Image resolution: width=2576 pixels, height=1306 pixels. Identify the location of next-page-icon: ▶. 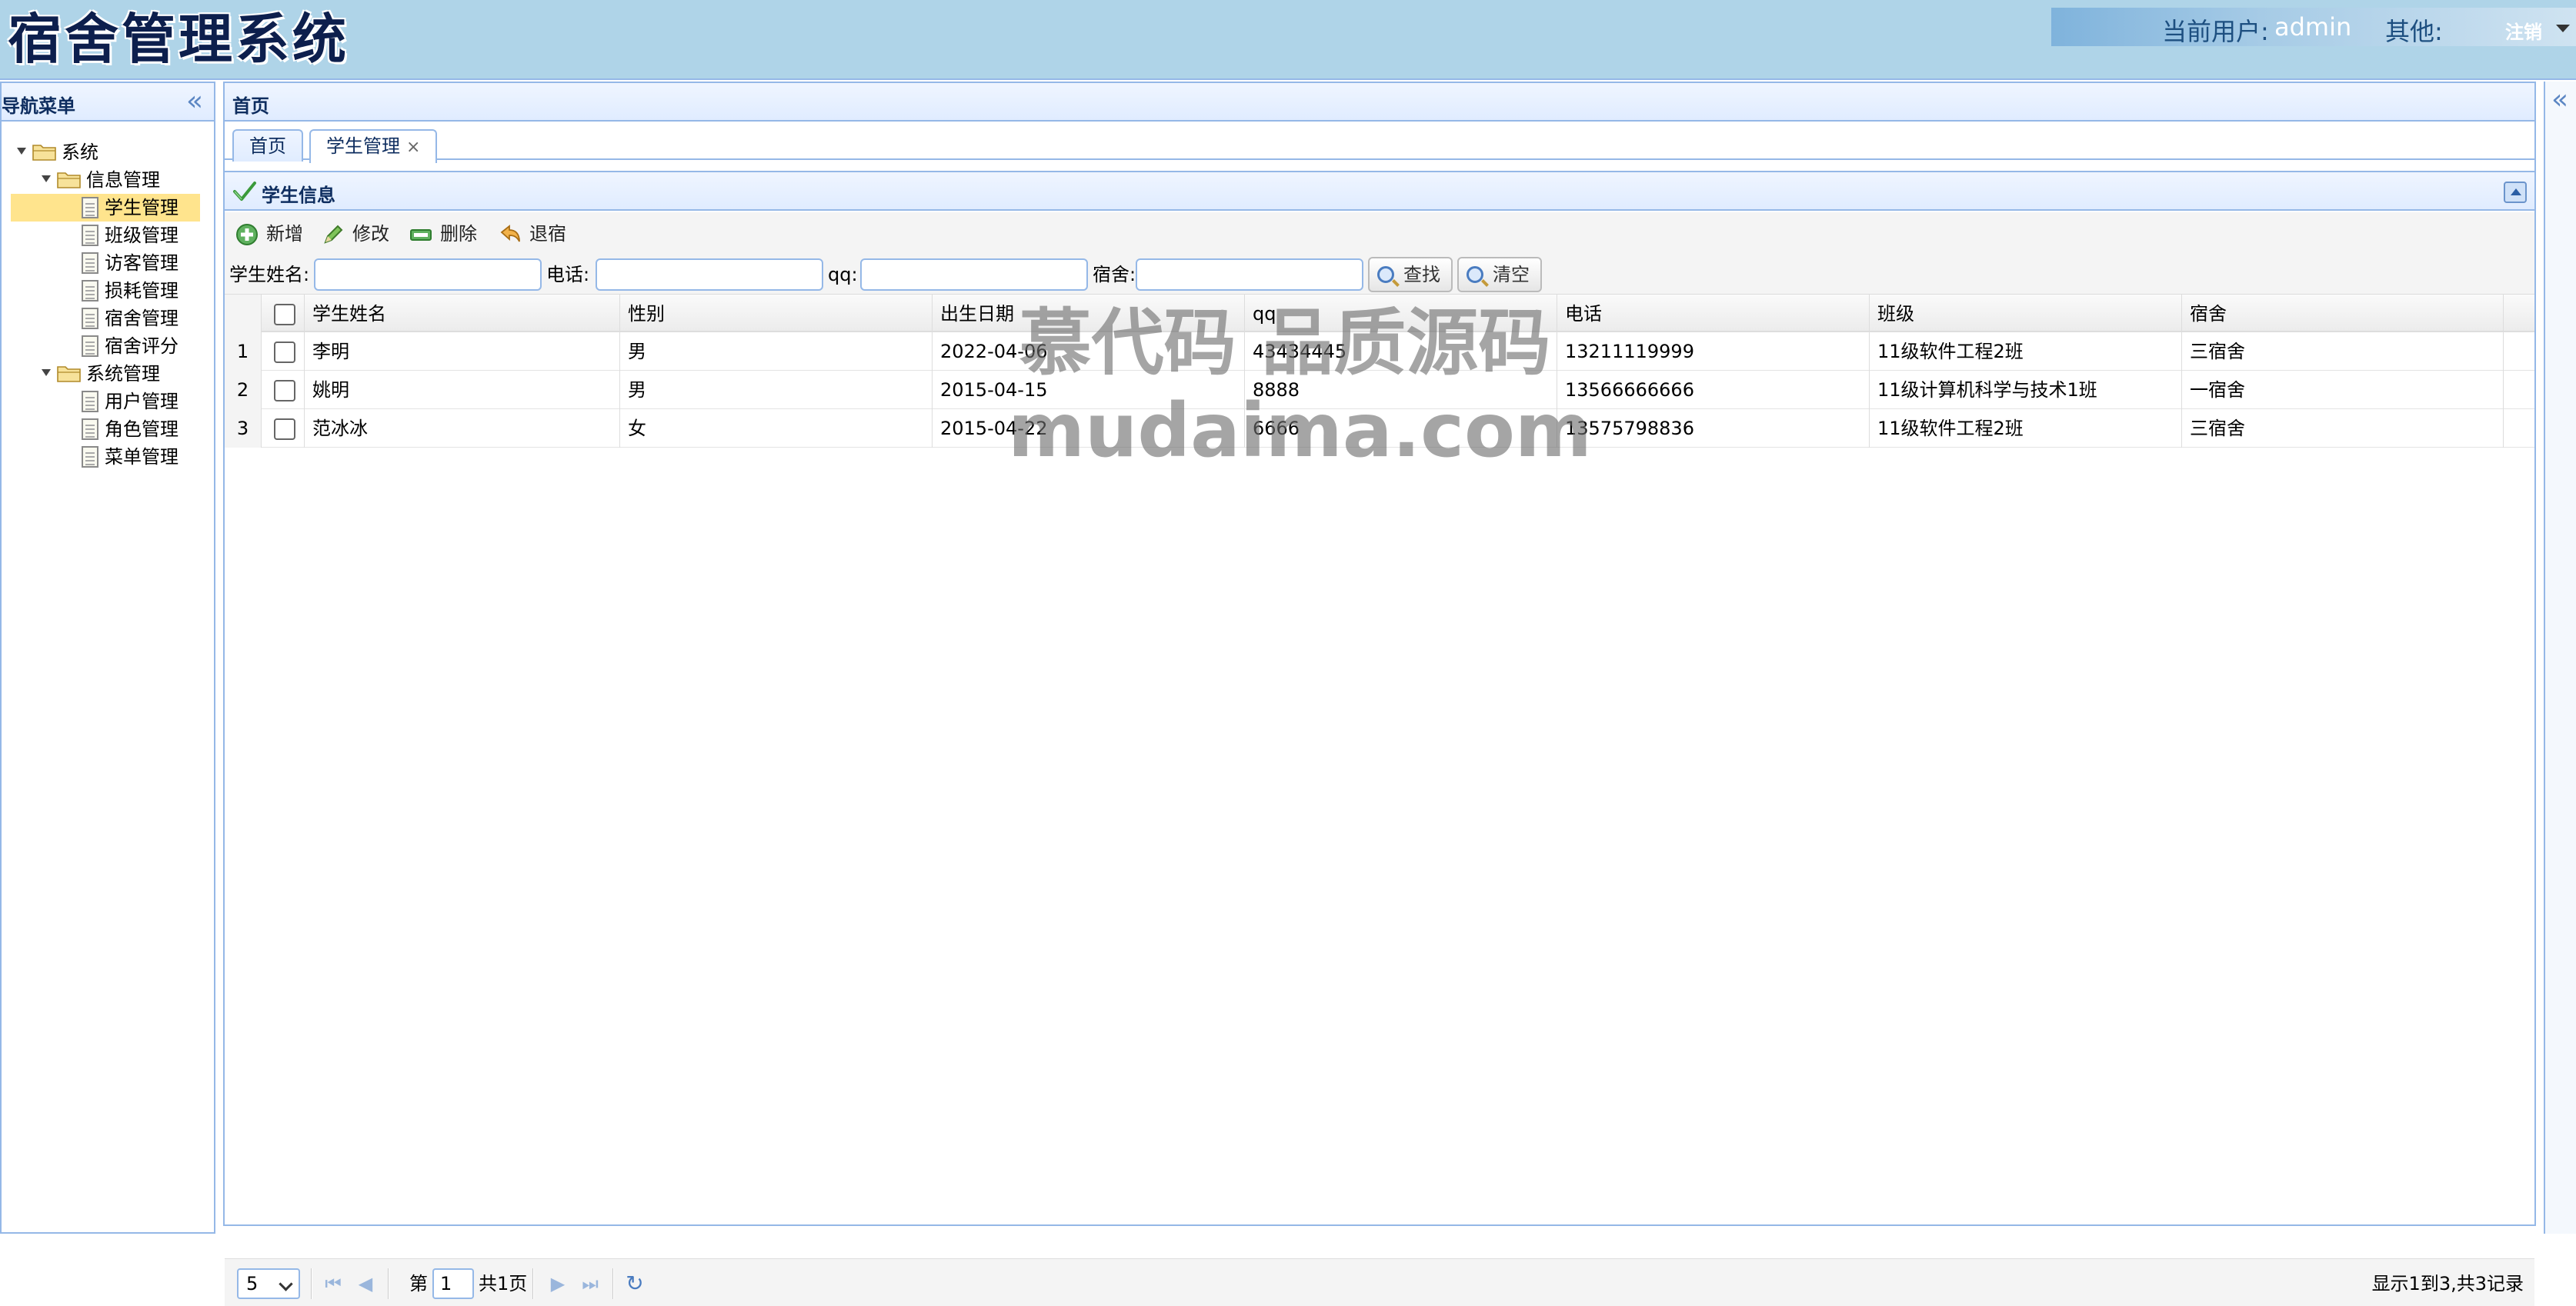
(558, 1283).